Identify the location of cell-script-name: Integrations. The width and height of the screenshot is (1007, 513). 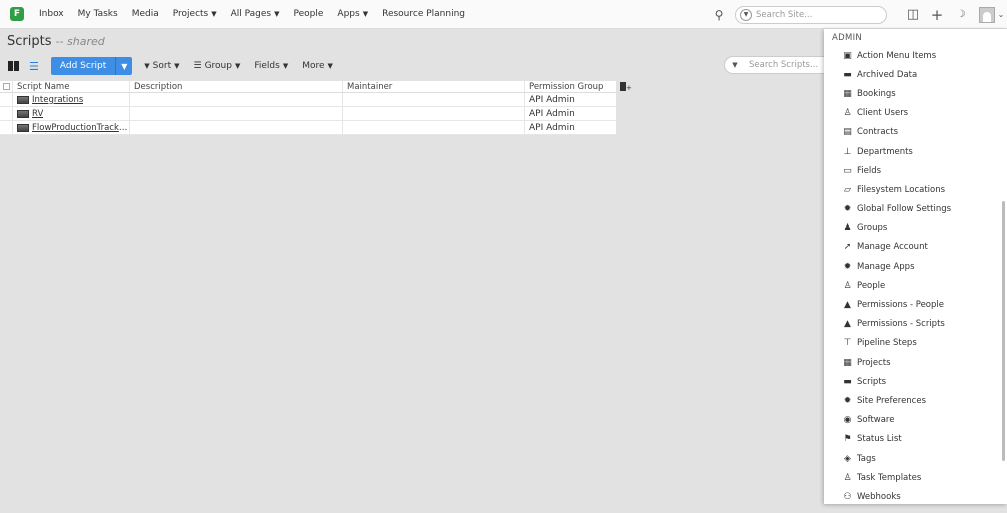
(71, 99).